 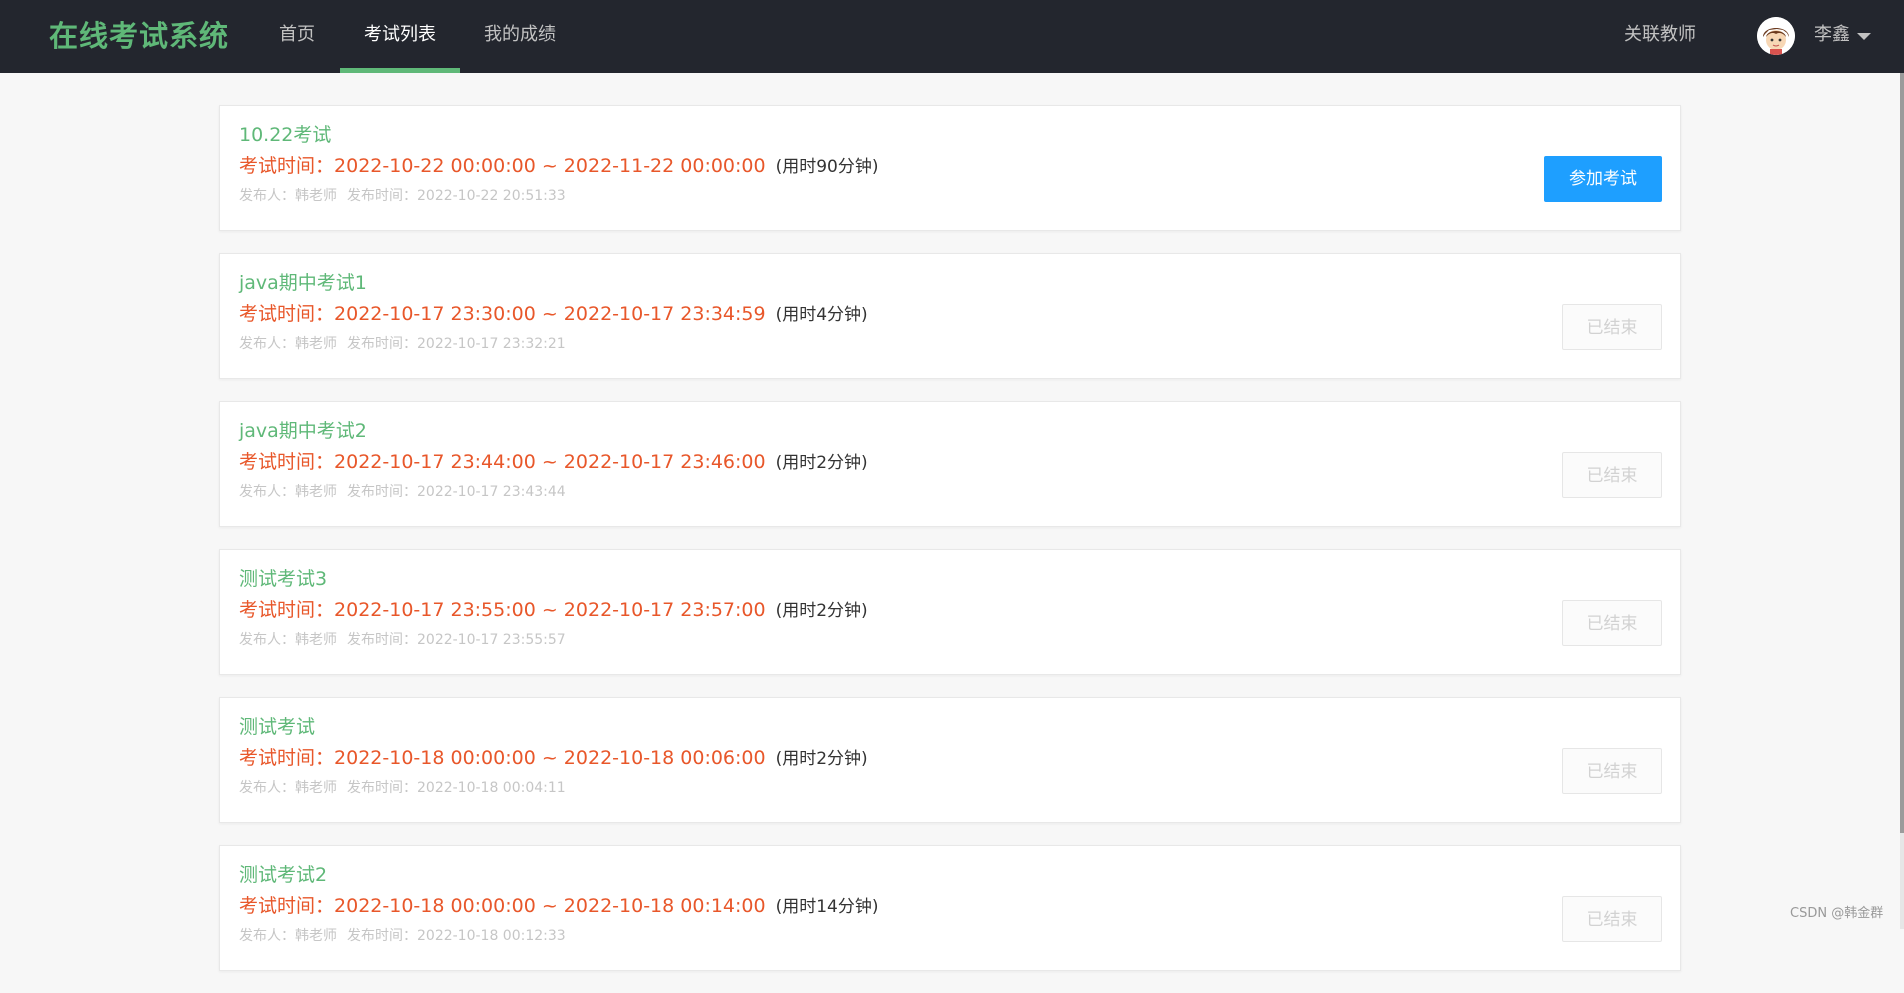 What do you see at coordinates (400, 70) in the screenshot?
I see `active-nav-indicator` at bounding box center [400, 70].